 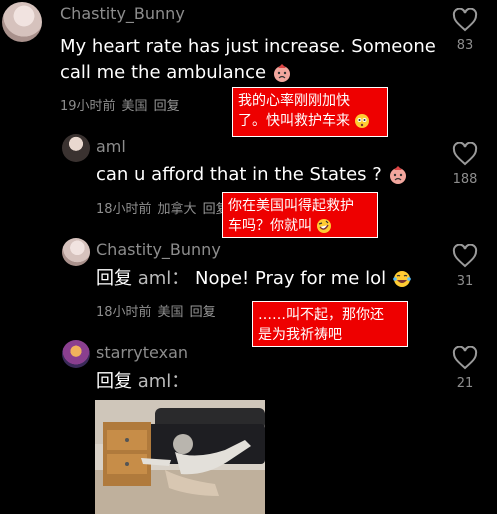 What do you see at coordinates (465, 383) in the screenshot?
I see `like-count: 21` at bounding box center [465, 383].